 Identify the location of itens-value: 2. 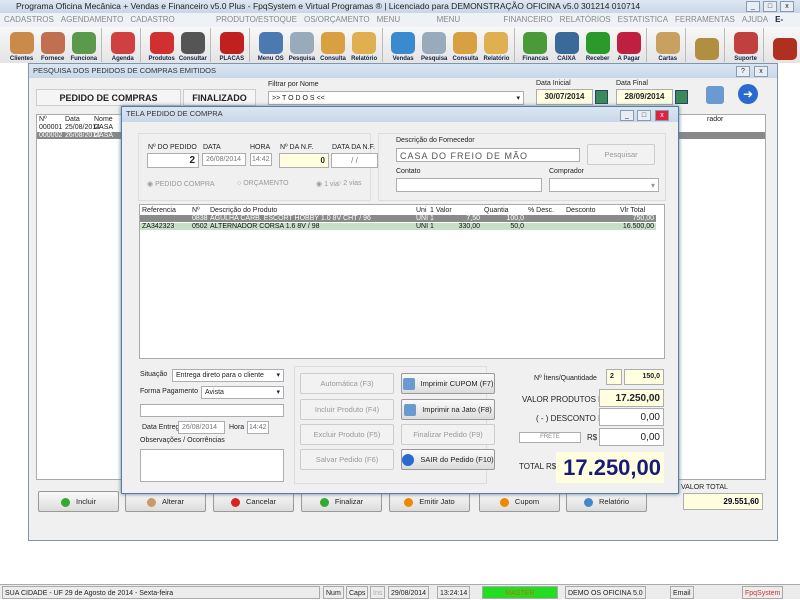
(614, 377).